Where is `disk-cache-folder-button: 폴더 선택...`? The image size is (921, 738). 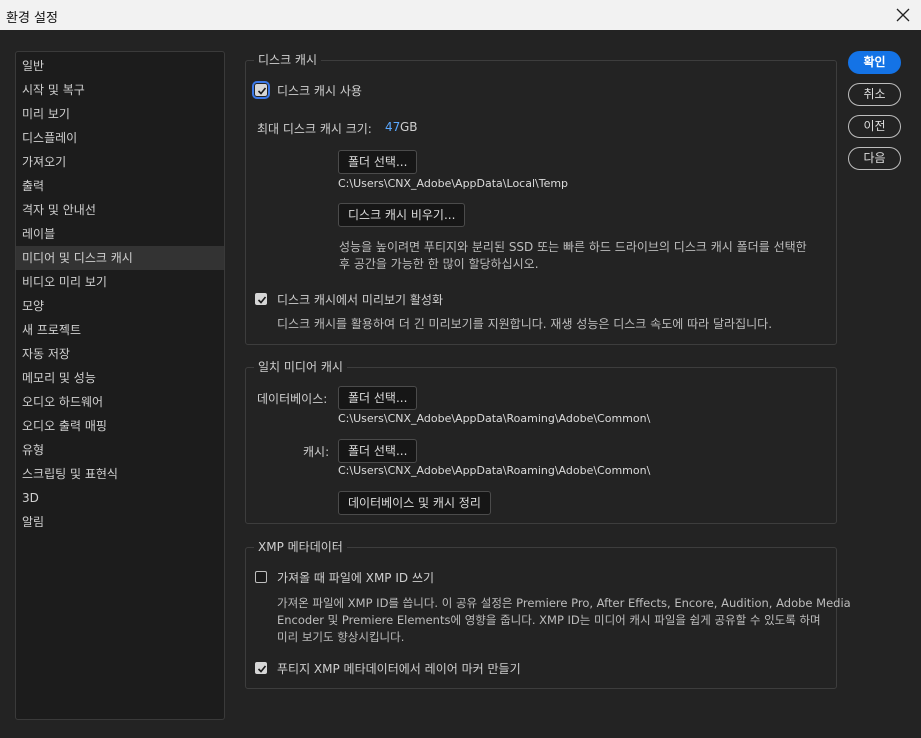 disk-cache-folder-button: 폴더 선택... is located at coordinates (378, 162).